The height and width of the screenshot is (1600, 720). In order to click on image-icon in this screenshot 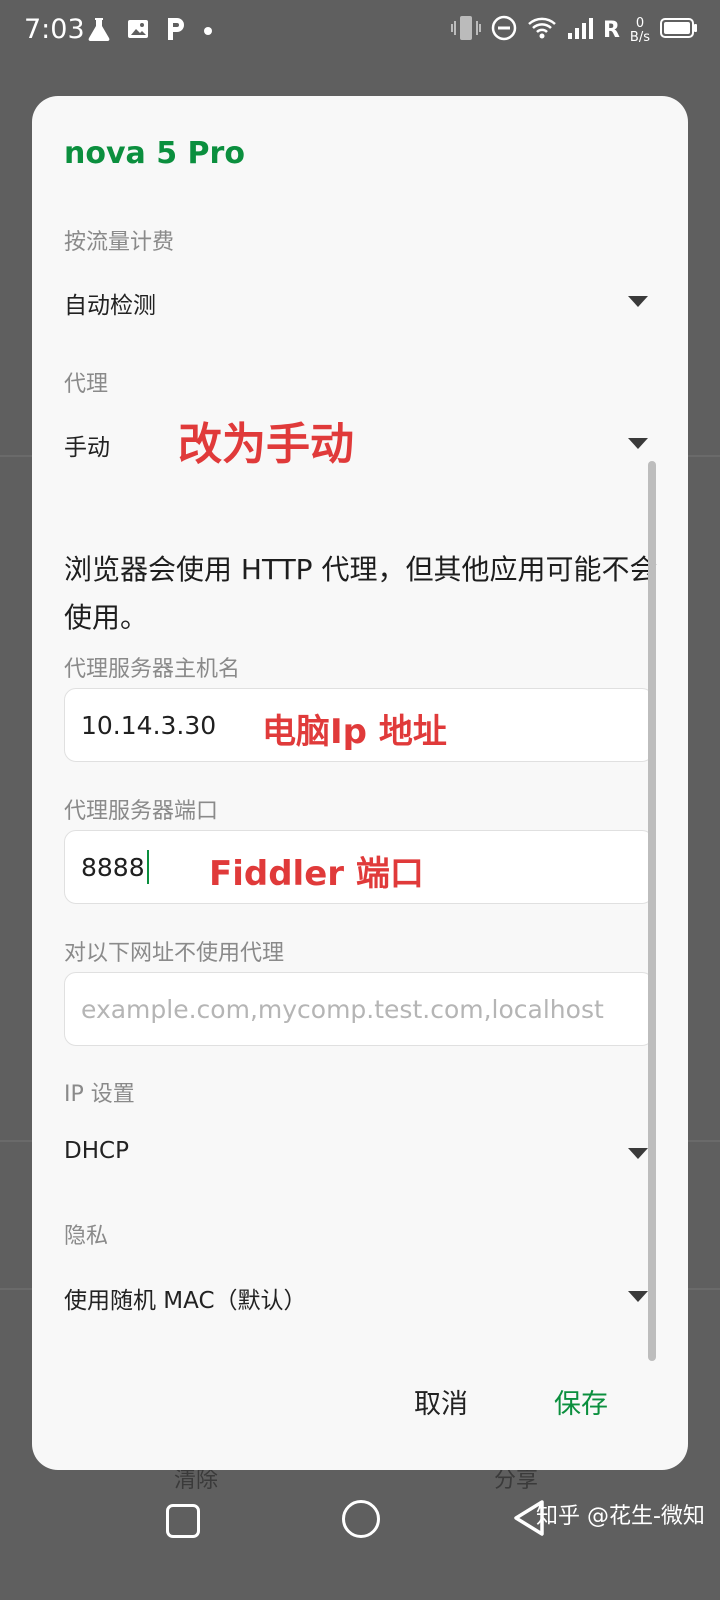, I will do `click(138, 31)`.